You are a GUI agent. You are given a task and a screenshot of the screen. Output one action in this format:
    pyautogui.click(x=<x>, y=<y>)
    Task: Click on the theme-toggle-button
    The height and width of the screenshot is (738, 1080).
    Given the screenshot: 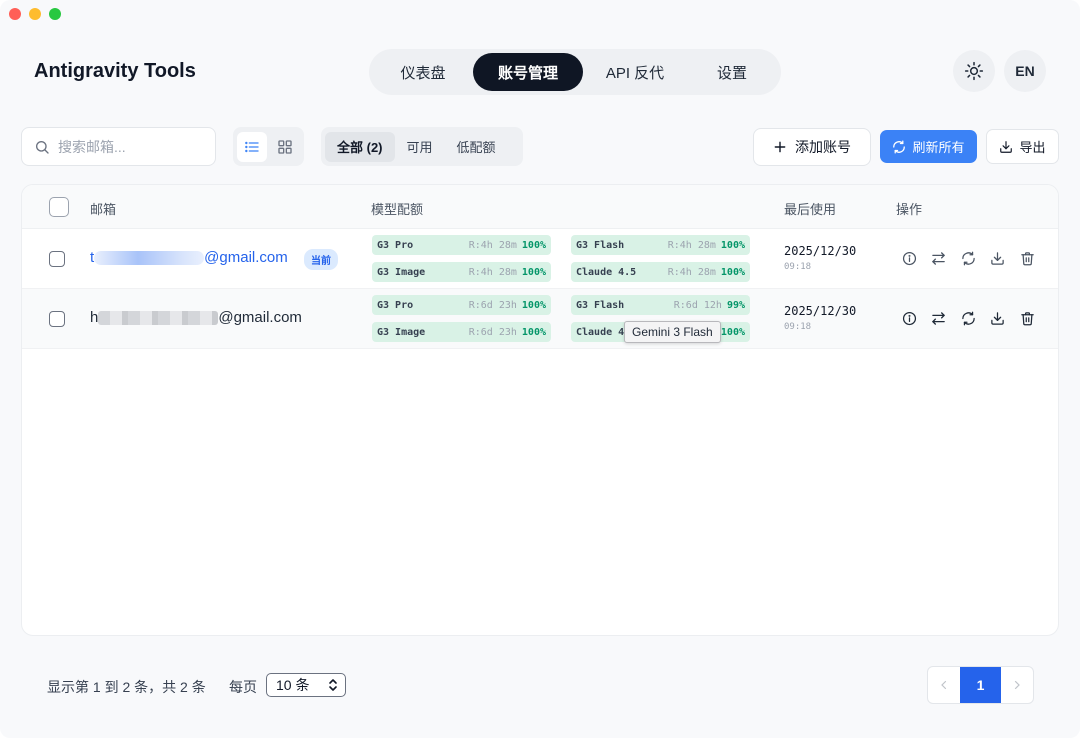 What is the action you would take?
    pyautogui.click(x=974, y=71)
    